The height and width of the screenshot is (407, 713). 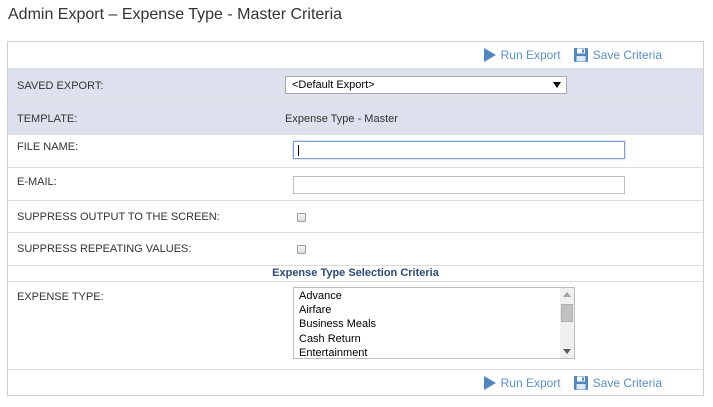 What do you see at coordinates (426, 85) in the screenshot?
I see `saved-export-select: <Default Export>` at bounding box center [426, 85].